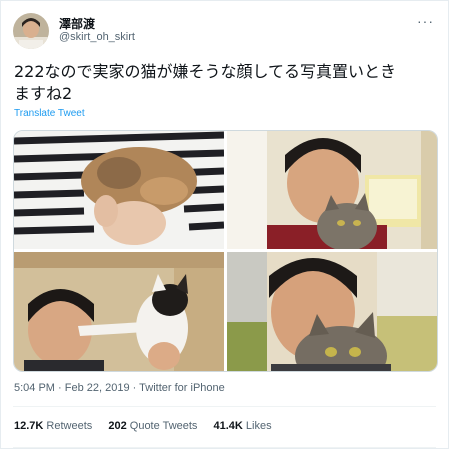 The width and height of the screenshot is (451, 451). What do you see at coordinates (97, 37) in the screenshot?
I see `user-handle: @skirt_oh_skirt` at bounding box center [97, 37].